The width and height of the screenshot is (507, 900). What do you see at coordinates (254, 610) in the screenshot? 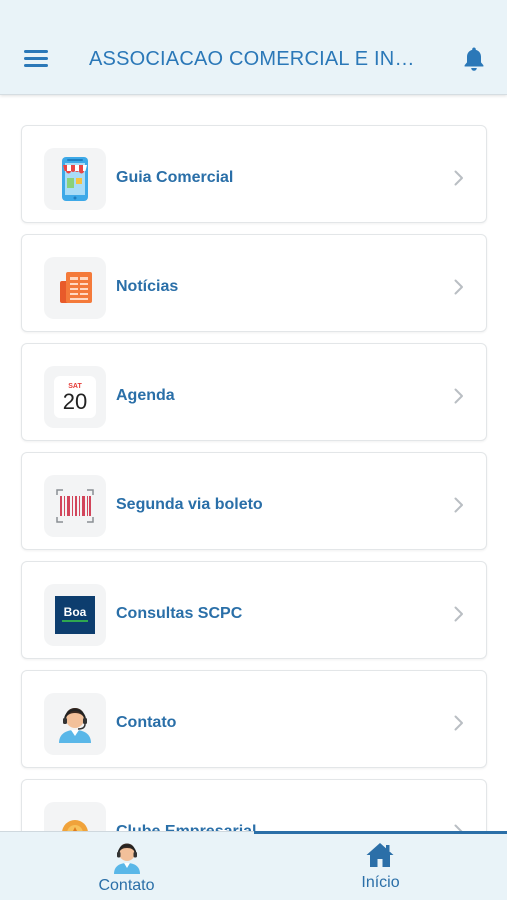
I see `menu-item-consultas-scpc: Boa Consultas SCPC` at bounding box center [254, 610].